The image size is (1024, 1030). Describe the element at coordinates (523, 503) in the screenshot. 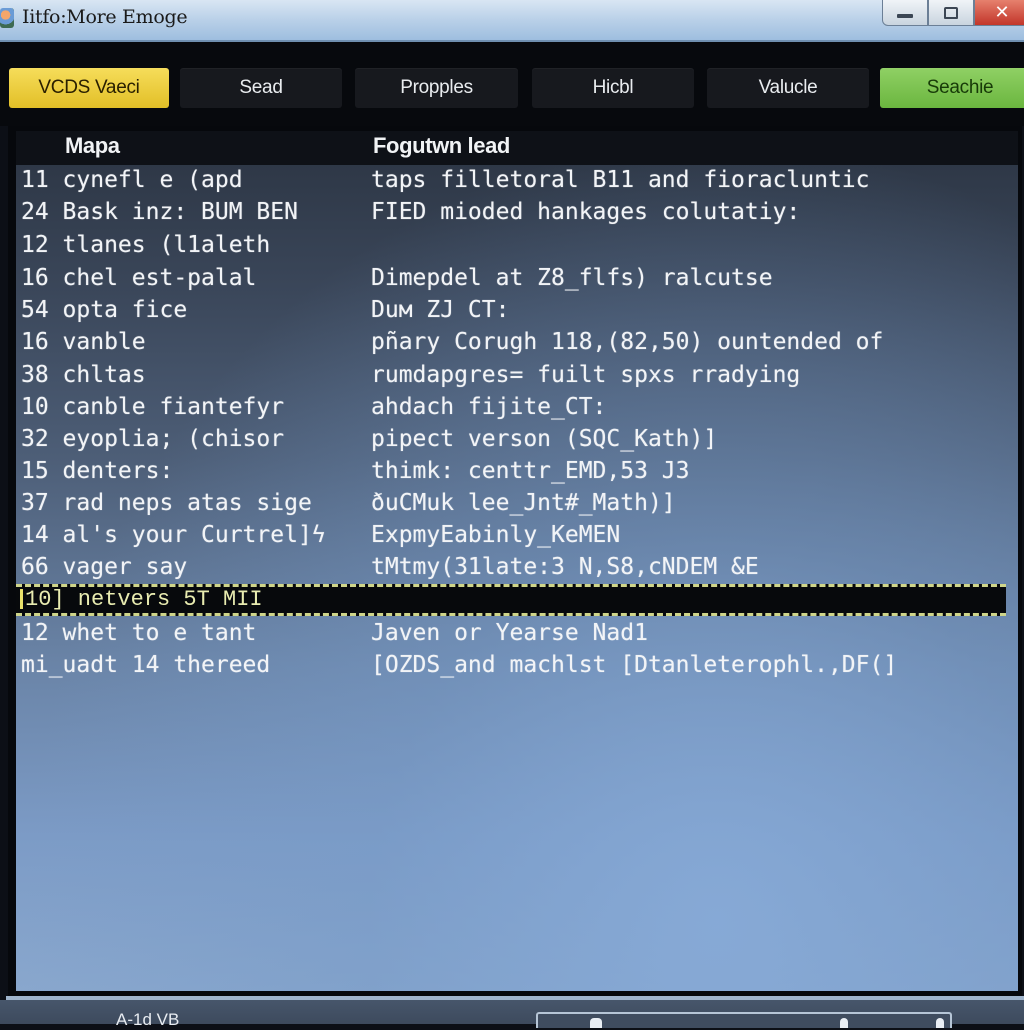

I see `row-value: ðuCMuk lee_Jnt#_Math)]` at that location.